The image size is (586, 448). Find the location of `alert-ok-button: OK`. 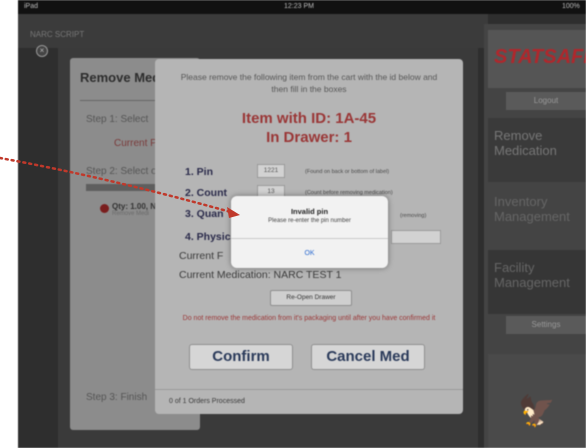

alert-ok-button: OK is located at coordinates (309, 253).